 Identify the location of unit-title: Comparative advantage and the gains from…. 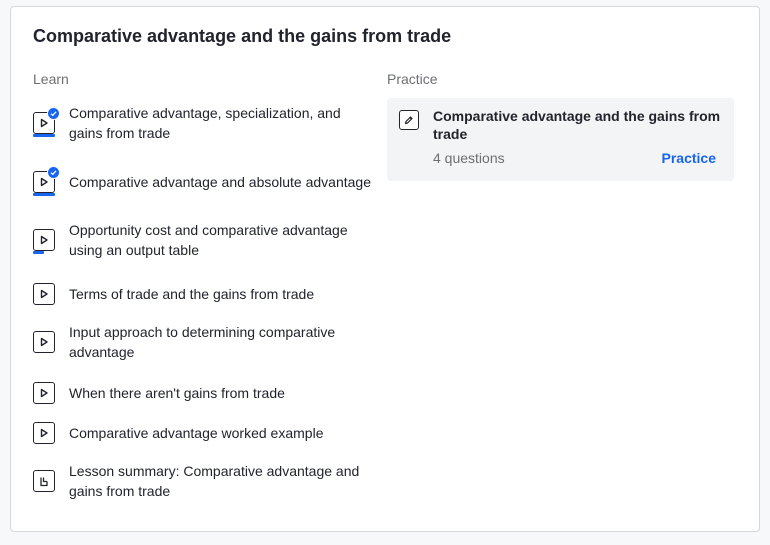
(242, 36).